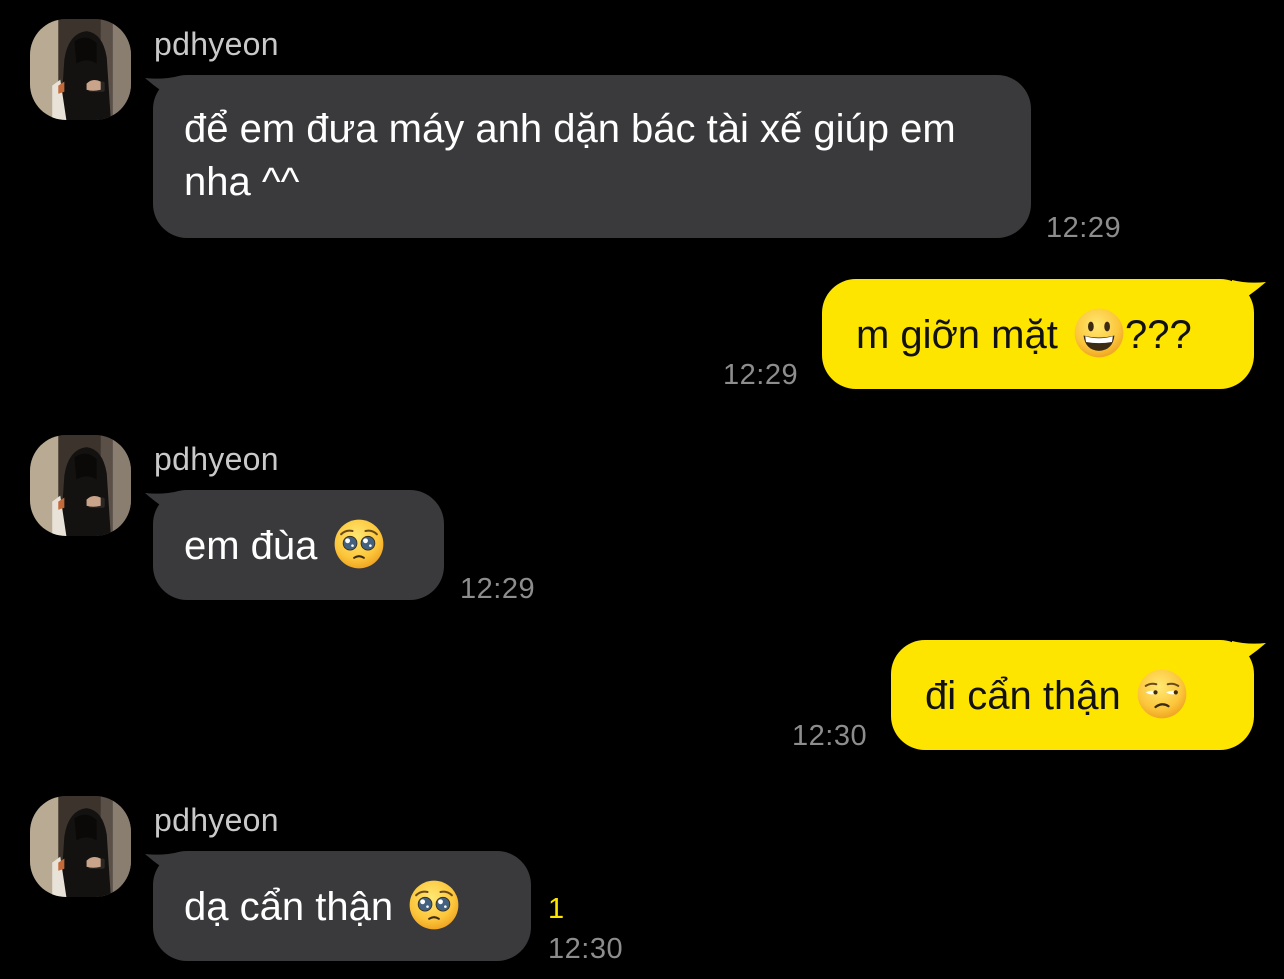 The image size is (1284, 979). I want to click on message-text: m giỡn mặt, so click(957, 335).